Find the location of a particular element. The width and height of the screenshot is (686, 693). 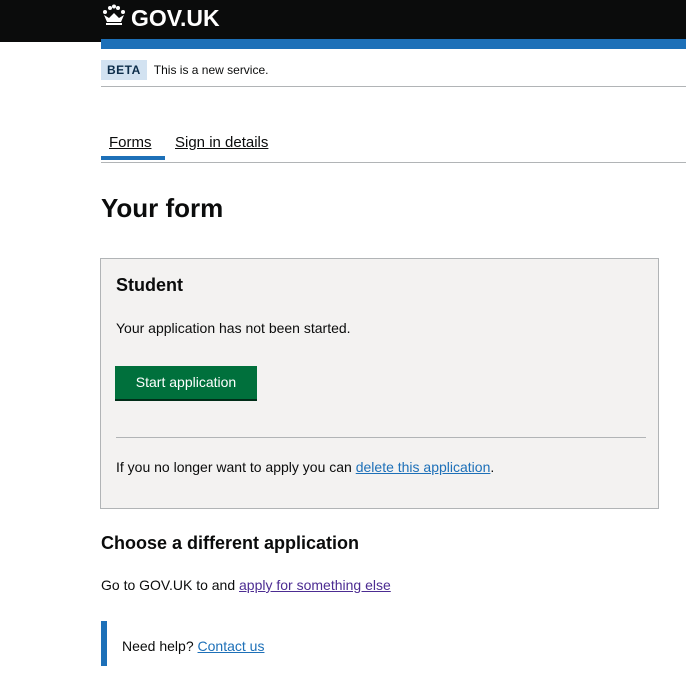

help-inset: Need help? Contact us is located at coordinates (301, 643).